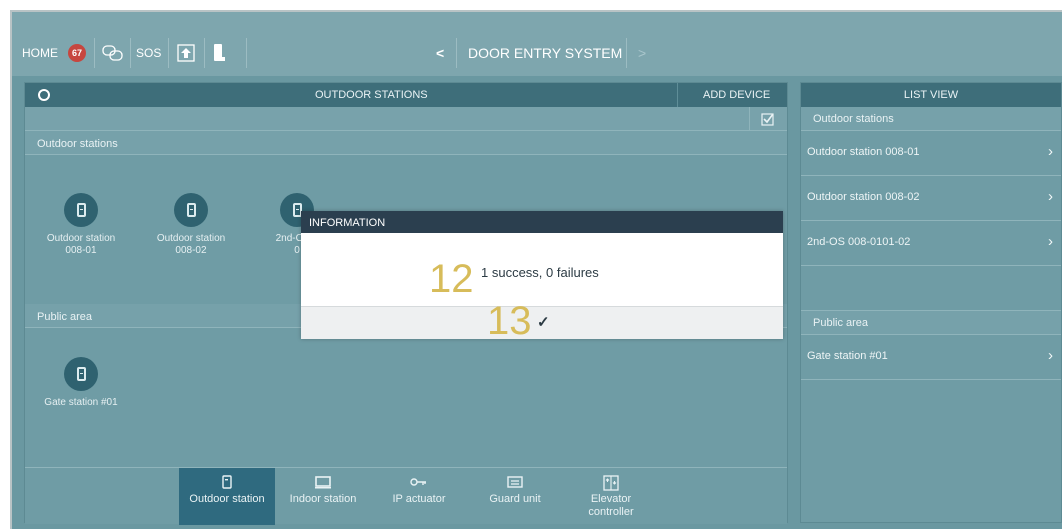  What do you see at coordinates (611, 505) in the screenshot?
I see `tab-label: Elevator controller` at bounding box center [611, 505].